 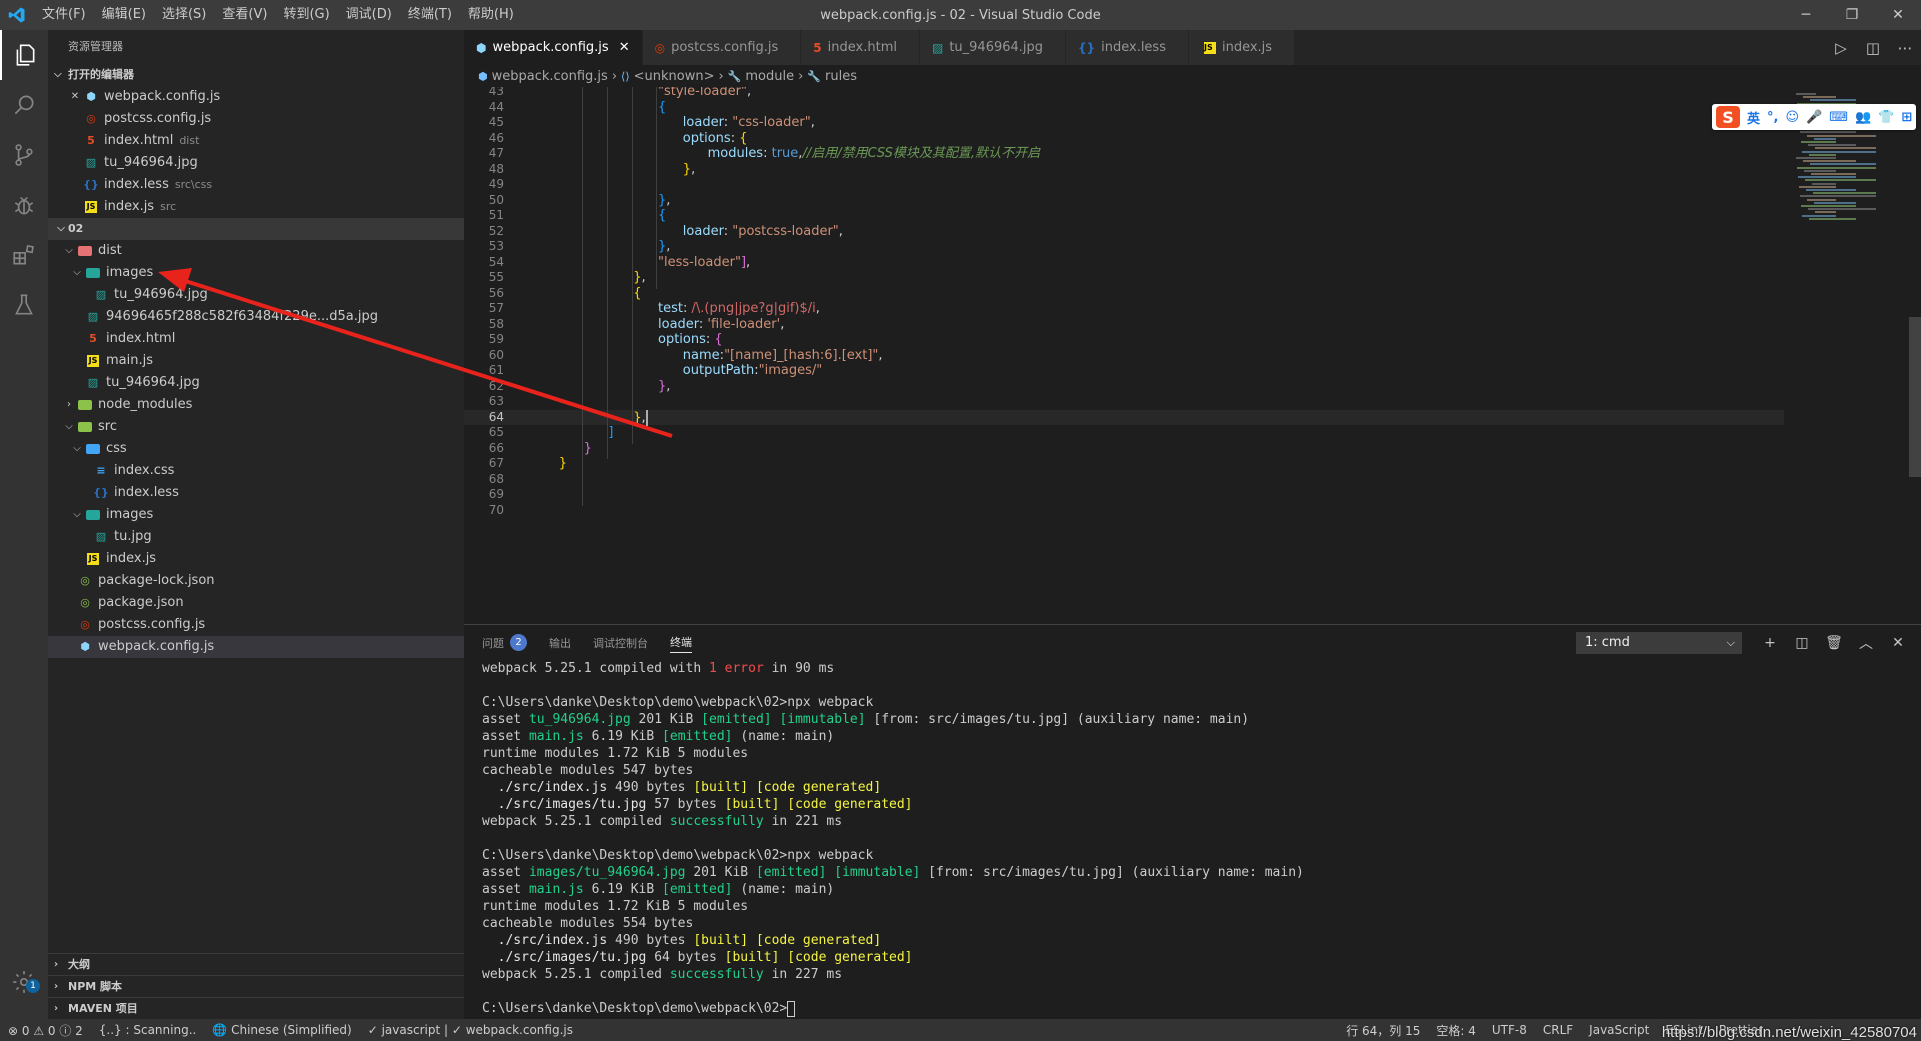 I want to click on ime-item: ⊞, so click(x=1906, y=117).